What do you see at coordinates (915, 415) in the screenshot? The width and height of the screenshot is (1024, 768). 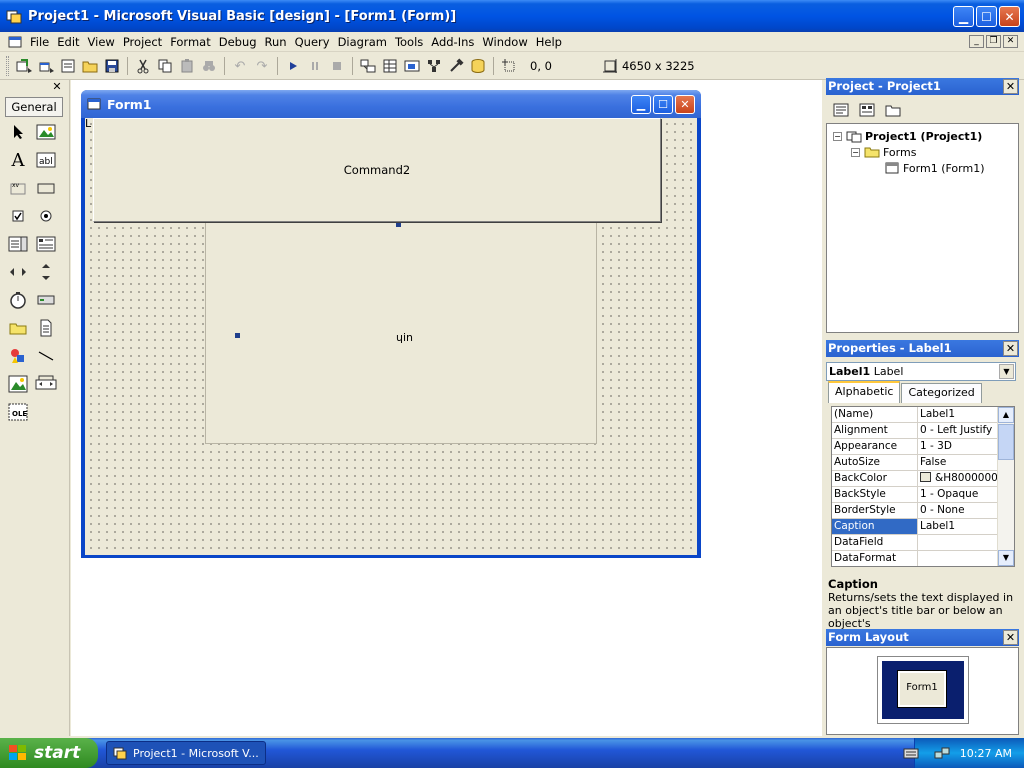 I see `property-row: (Name) Label1` at bounding box center [915, 415].